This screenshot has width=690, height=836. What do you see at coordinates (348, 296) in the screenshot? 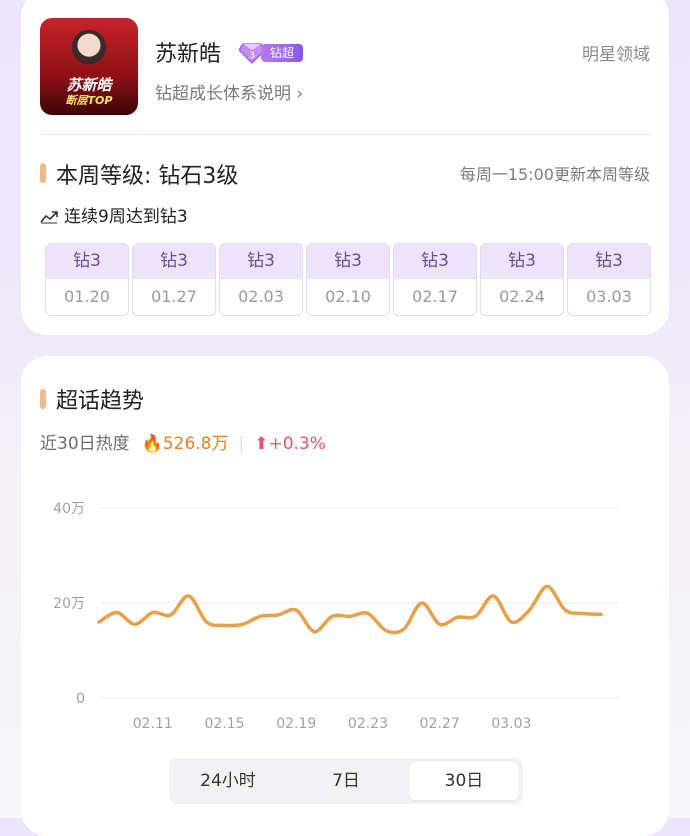
I see `week-date: 02.10` at bounding box center [348, 296].